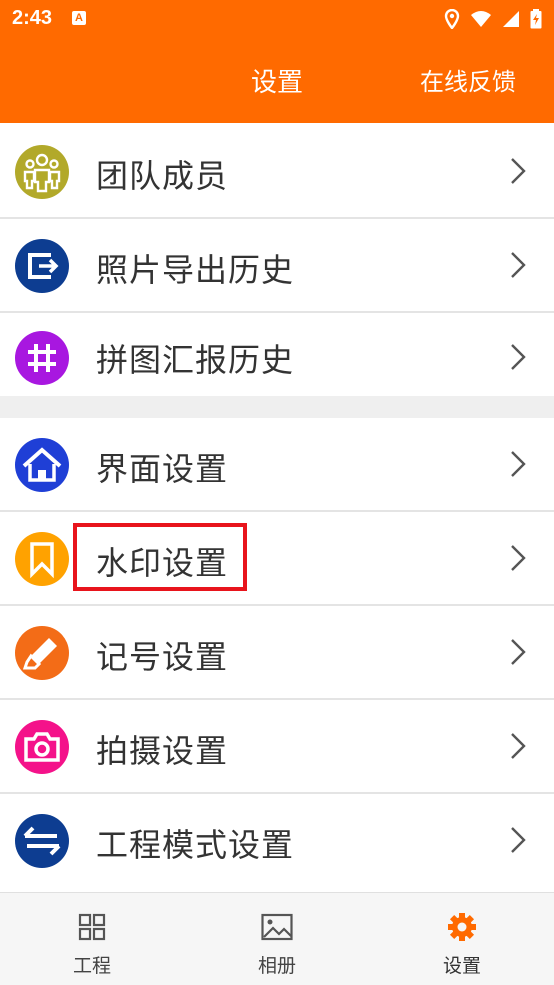 This screenshot has width=554, height=985. What do you see at coordinates (277, 61) in the screenshot?
I see `app-header: 2:43 A 设置 在线反馈` at bounding box center [277, 61].